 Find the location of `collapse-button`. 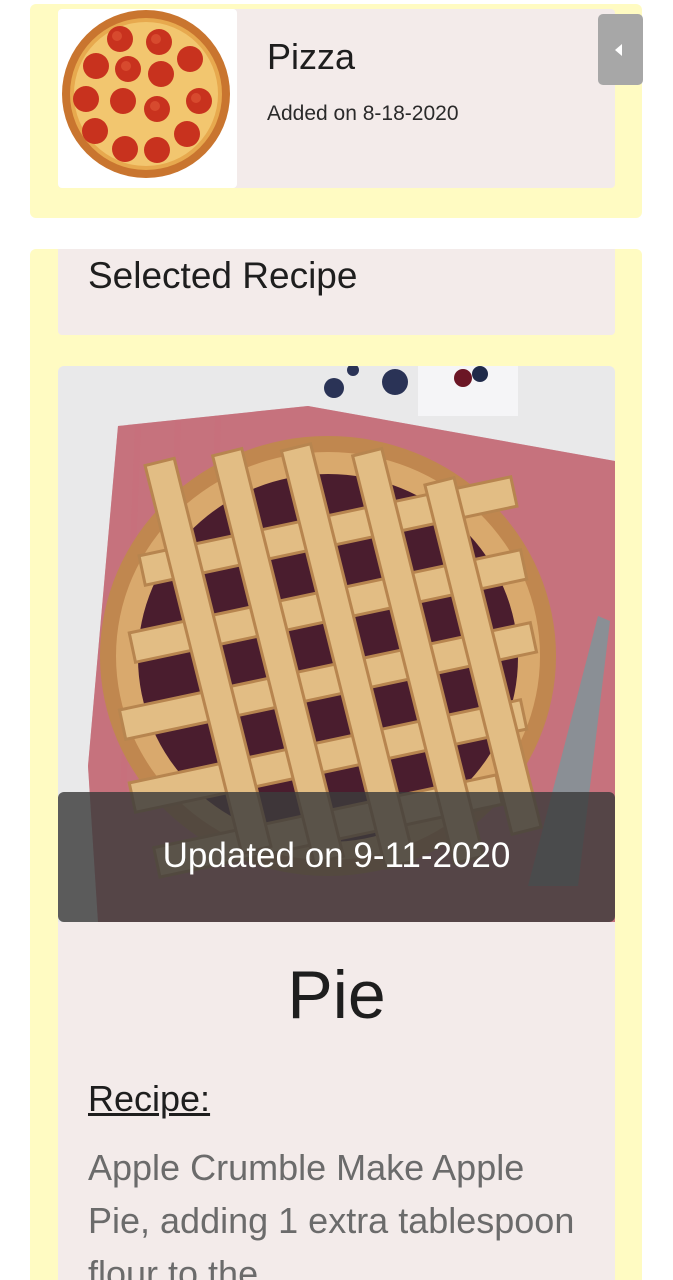

collapse-button is located at coordinates (620, 49).